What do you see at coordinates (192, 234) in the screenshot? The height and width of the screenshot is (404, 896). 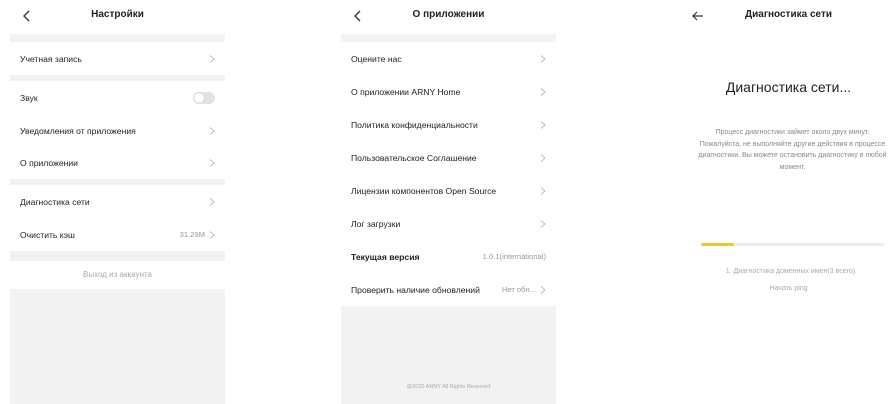 I see `cache-size: 31.29M` at bounding box center [192, 234].